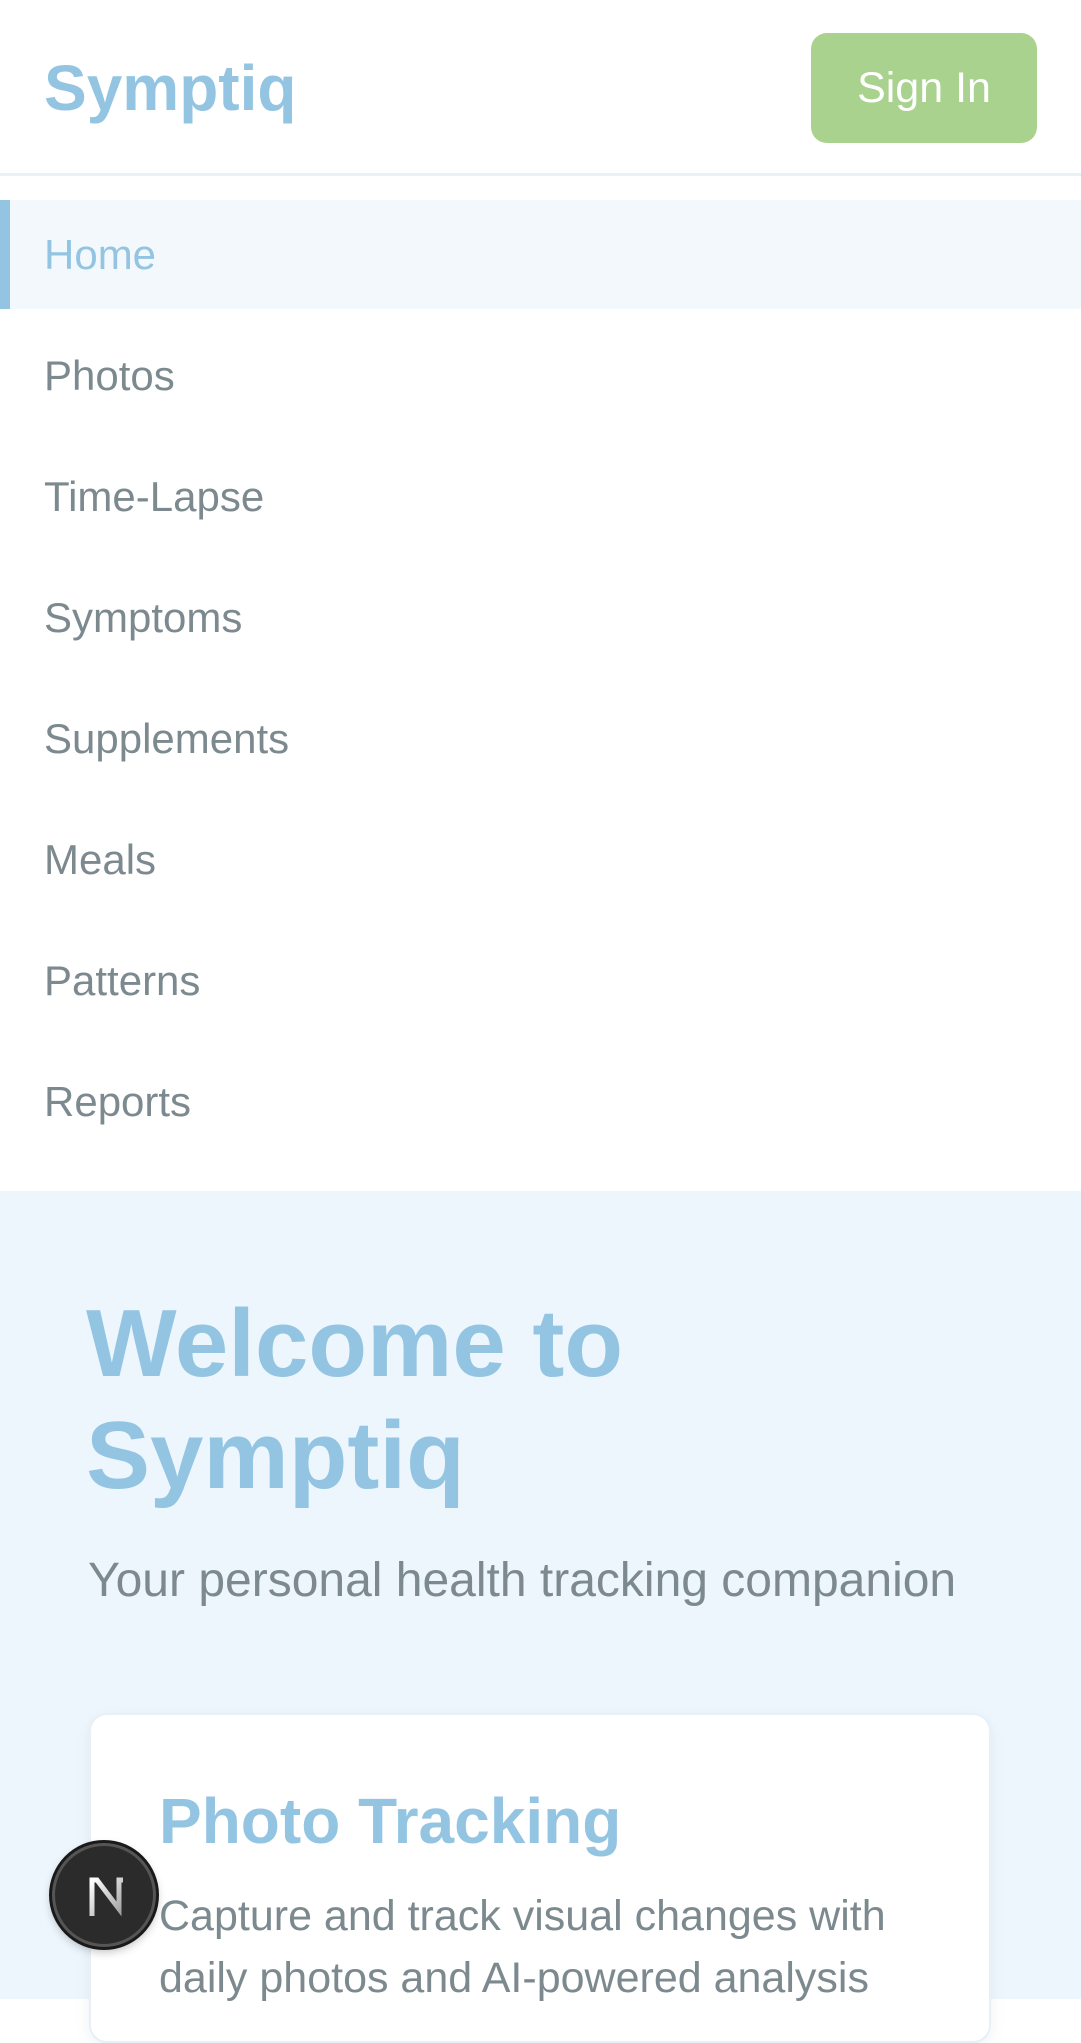 Image resolution: width=1081 pixels, height=2043 pixels. Describe the element at coordinates (390, 1821) in the screenshot. I see `feature-card-title: Photo Tracking` at that location.